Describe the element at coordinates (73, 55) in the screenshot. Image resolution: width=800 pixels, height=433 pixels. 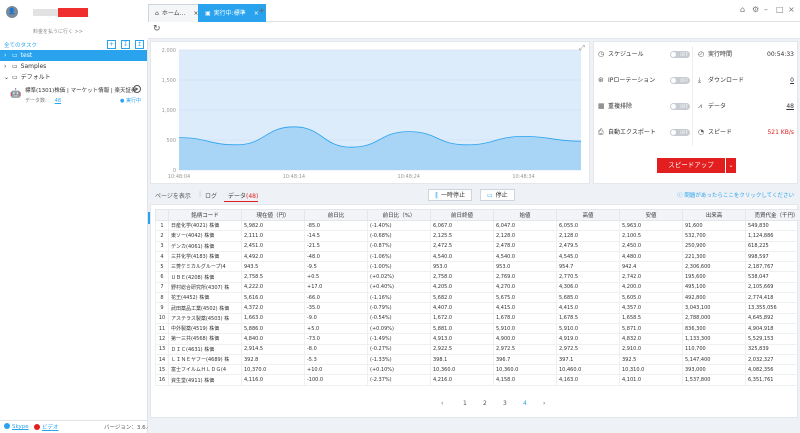
I see `sidebar-item-test: › ▭ test` at that location.